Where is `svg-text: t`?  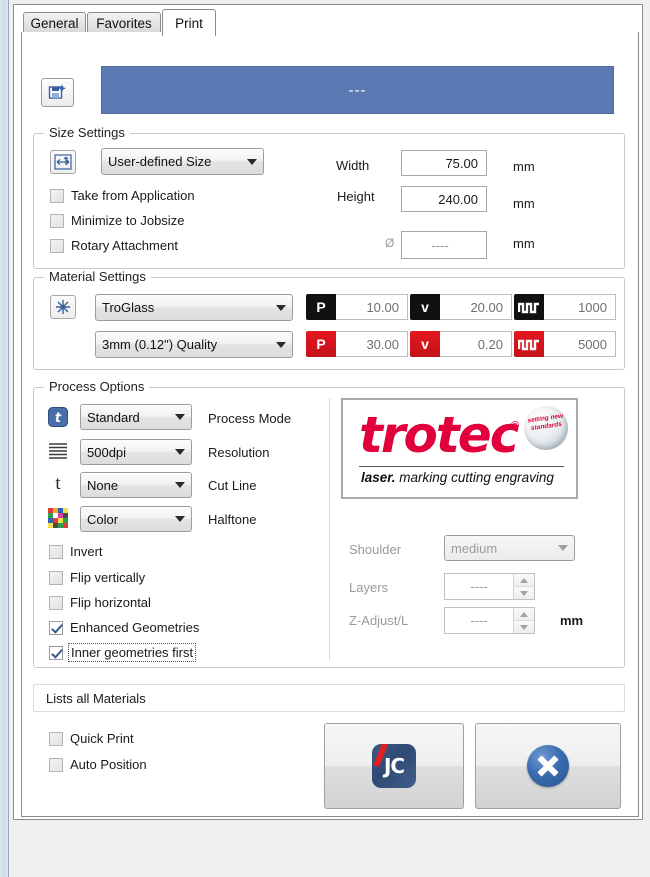
svg-text: t is located at coordinates (58, 418).